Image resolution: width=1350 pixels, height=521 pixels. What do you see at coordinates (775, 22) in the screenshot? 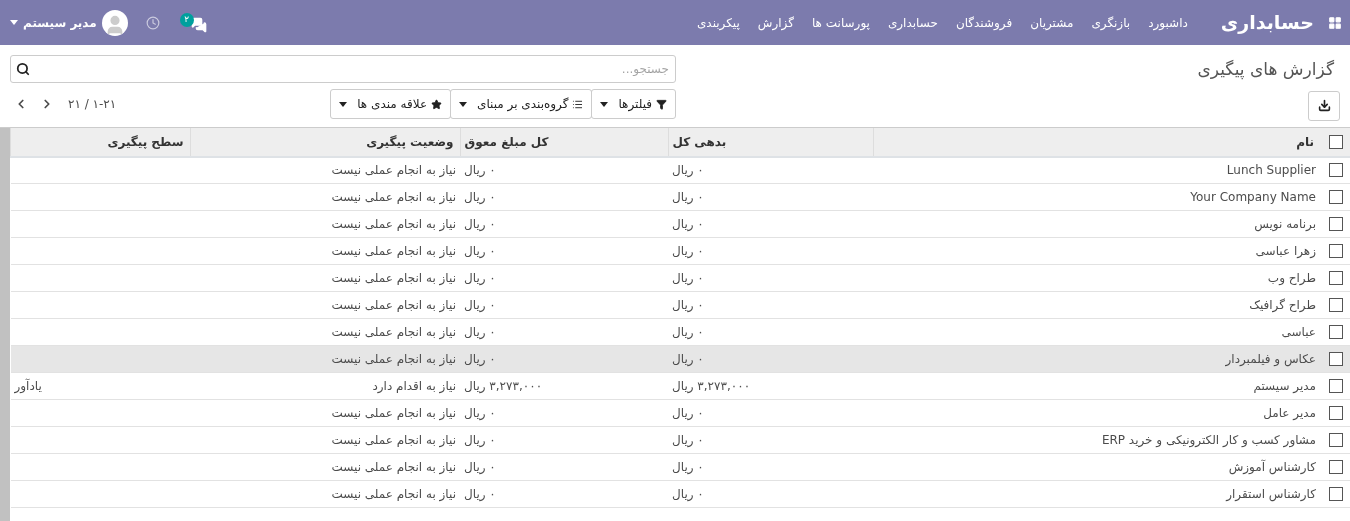
I see `nav-menu-item: گزارش` at bounding box center [775, 22].